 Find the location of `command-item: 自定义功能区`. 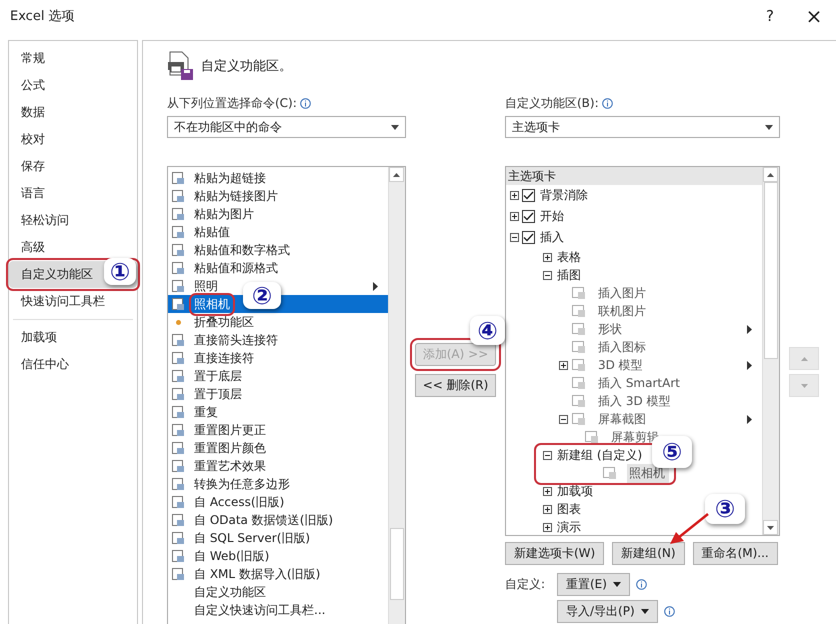

command-item: 自定义功能区 is located at coordinates (230, 592).